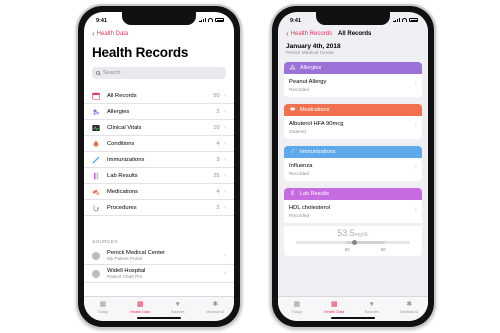  I want to click on record-card-immunizations: ⟋ Immunizations Influenza Recorded ›, so click(353, 163).